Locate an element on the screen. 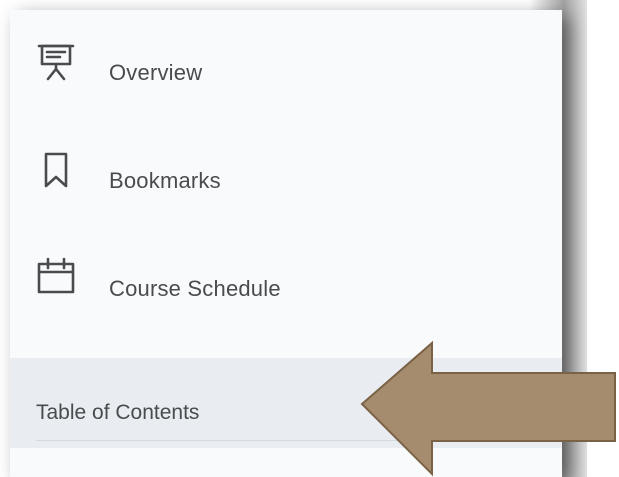 This screenshot has width=619, height=477. sidebar-item-label: Course Schedule is located at coordinates (195, 288).